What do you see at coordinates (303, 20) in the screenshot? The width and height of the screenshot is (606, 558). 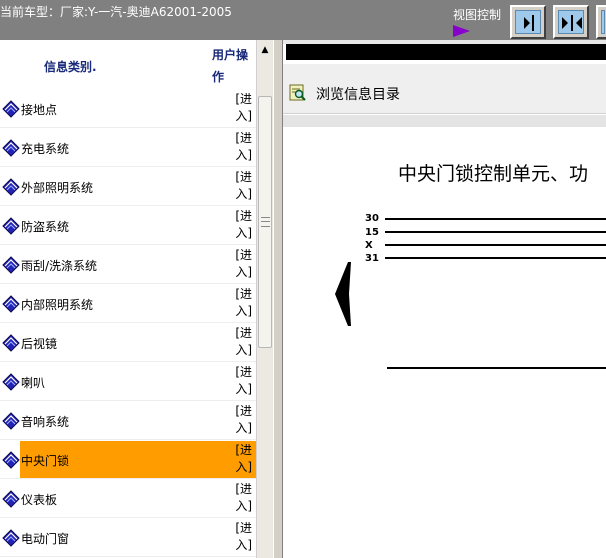 I see `top-bar: 当前车型：厂家:Y-一汽-奥迪A62001-2005 视图控制` at bounding box center [303, 20].